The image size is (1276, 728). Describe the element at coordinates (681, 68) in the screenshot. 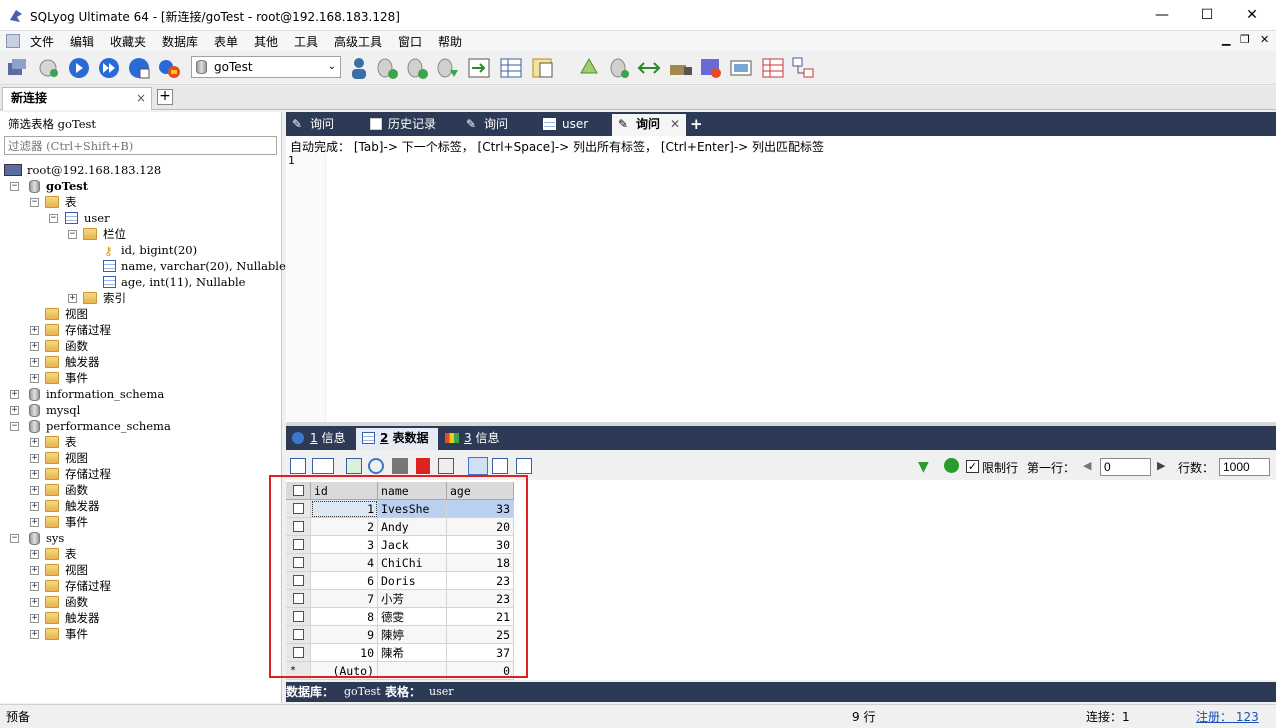

I see `migration-icon` at that location.